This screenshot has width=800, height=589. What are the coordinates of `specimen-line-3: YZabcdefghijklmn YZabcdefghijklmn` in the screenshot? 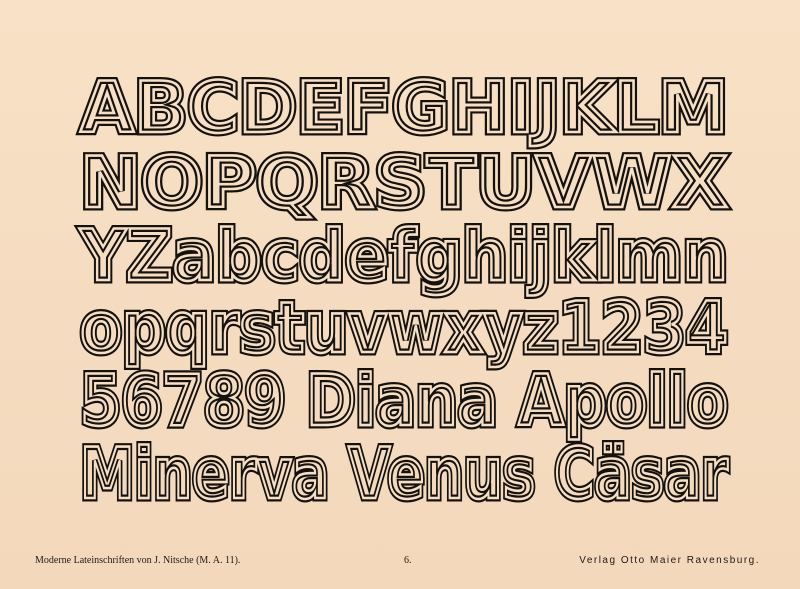 It's located at (404, 256).